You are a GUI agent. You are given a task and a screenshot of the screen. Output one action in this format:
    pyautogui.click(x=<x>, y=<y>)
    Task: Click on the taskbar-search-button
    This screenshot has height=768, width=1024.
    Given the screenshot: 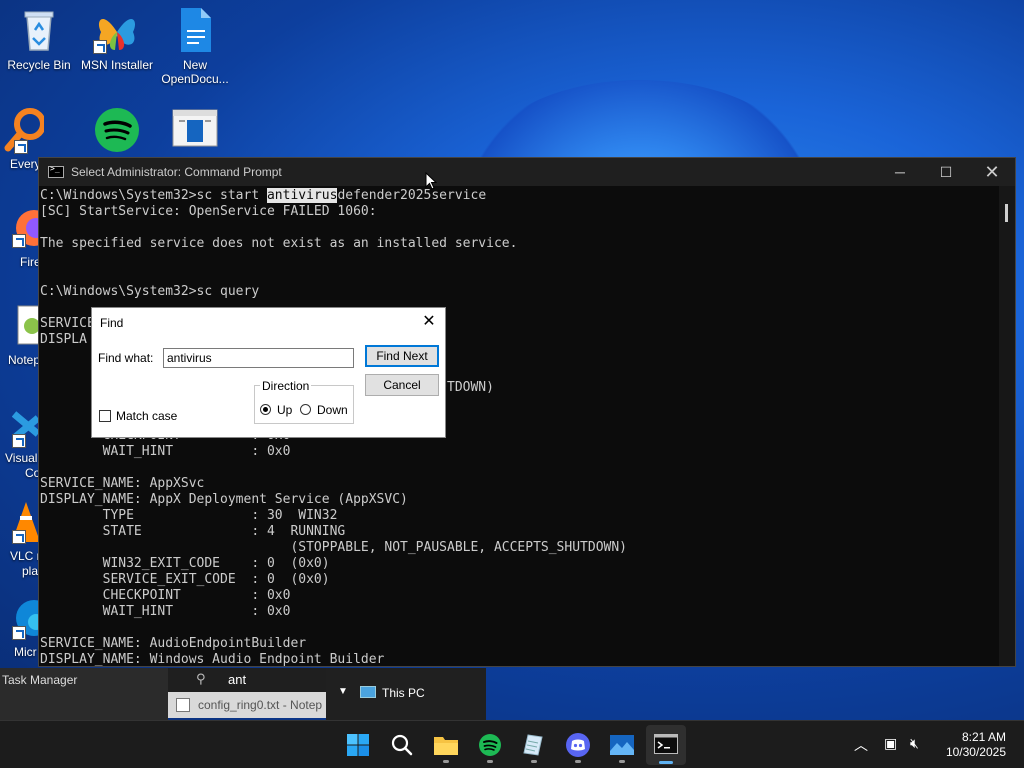 What is the action you would take?
    pyautogui.click(x=402, y=745)
    